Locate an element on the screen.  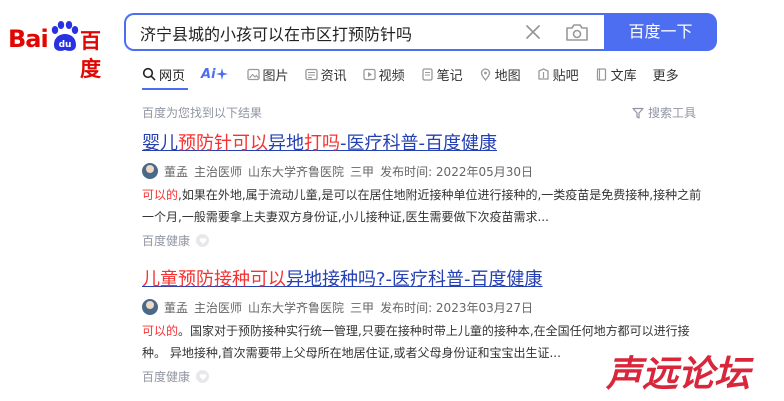
logo-text-baidu: 百度 is located at coordinates (90, 55).